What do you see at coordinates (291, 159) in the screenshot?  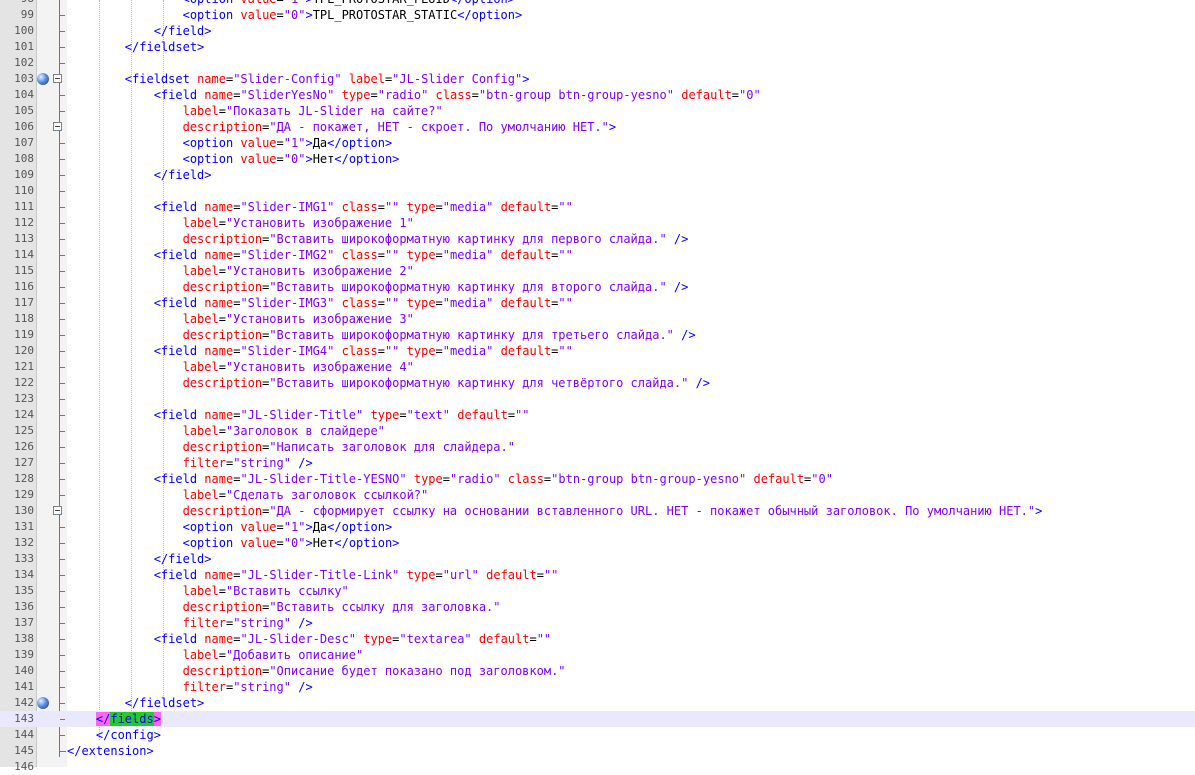 I see `line-text: <option value="0">Нет</option>` at bounding box center [291, 159].